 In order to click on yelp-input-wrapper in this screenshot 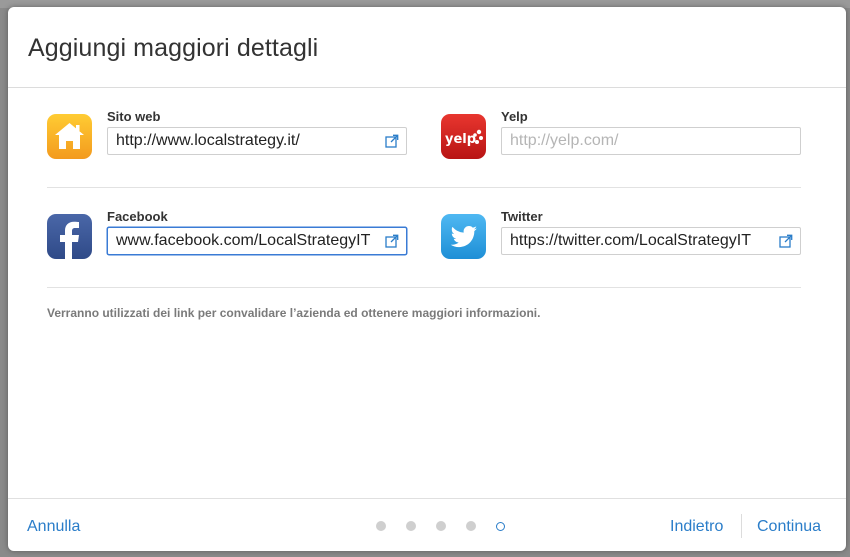, I will do `click(651, 141)`.